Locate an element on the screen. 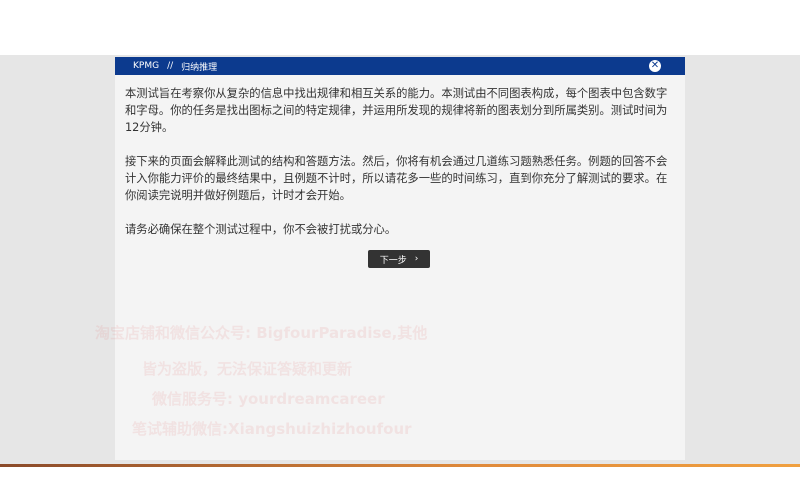  brand-label: KPMG is located at coordinates (146, 66).